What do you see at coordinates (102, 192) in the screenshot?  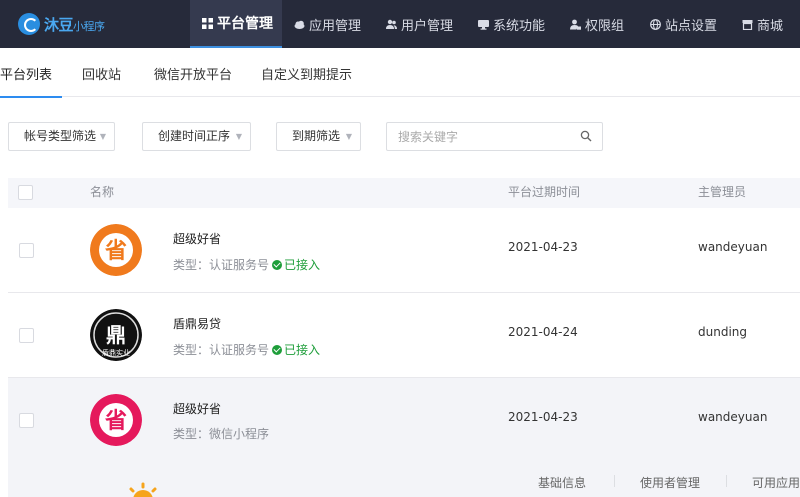 I see `header-name: 名称` at bounding box center [102, 192].